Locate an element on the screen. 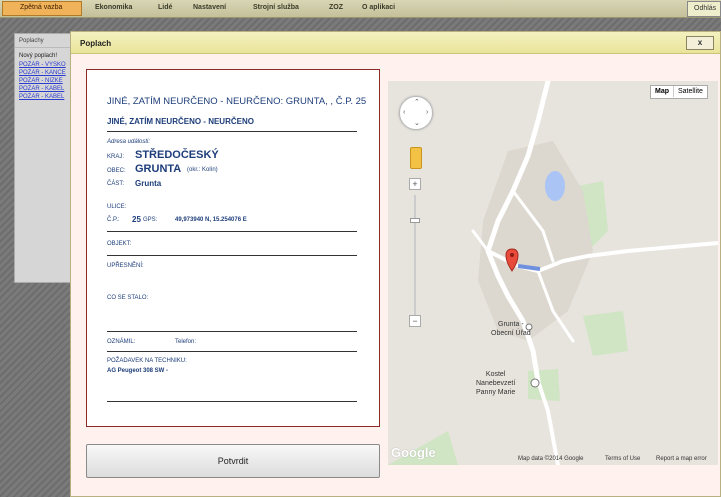 Image resolution: width=721 pixels, height=497 pixels. cast-label: ČÁST: is located at coordinates (116, 184).